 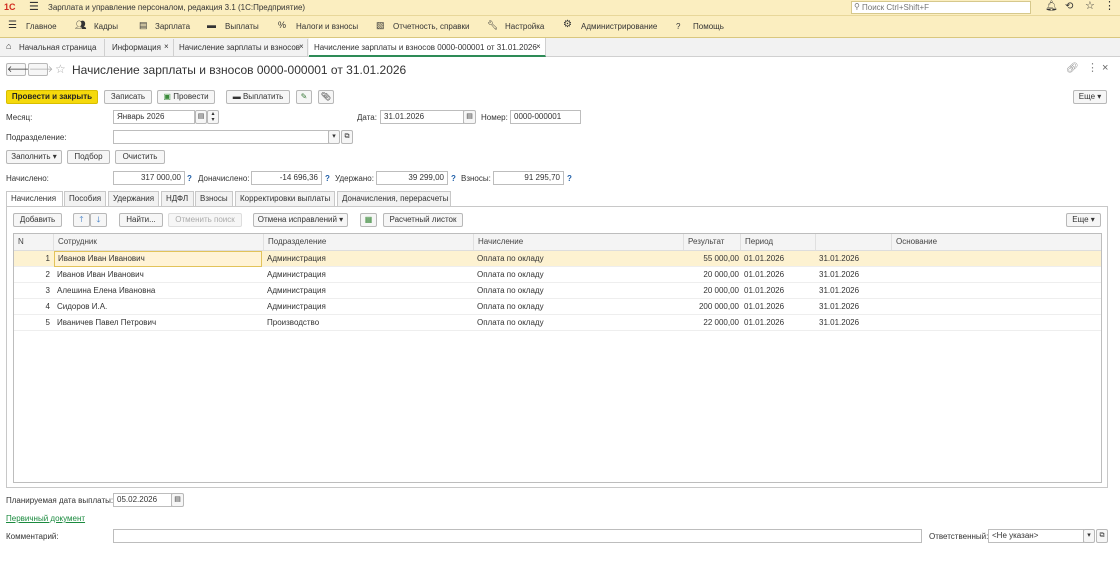 I want to click on division-field, so click(x=221, y=137).